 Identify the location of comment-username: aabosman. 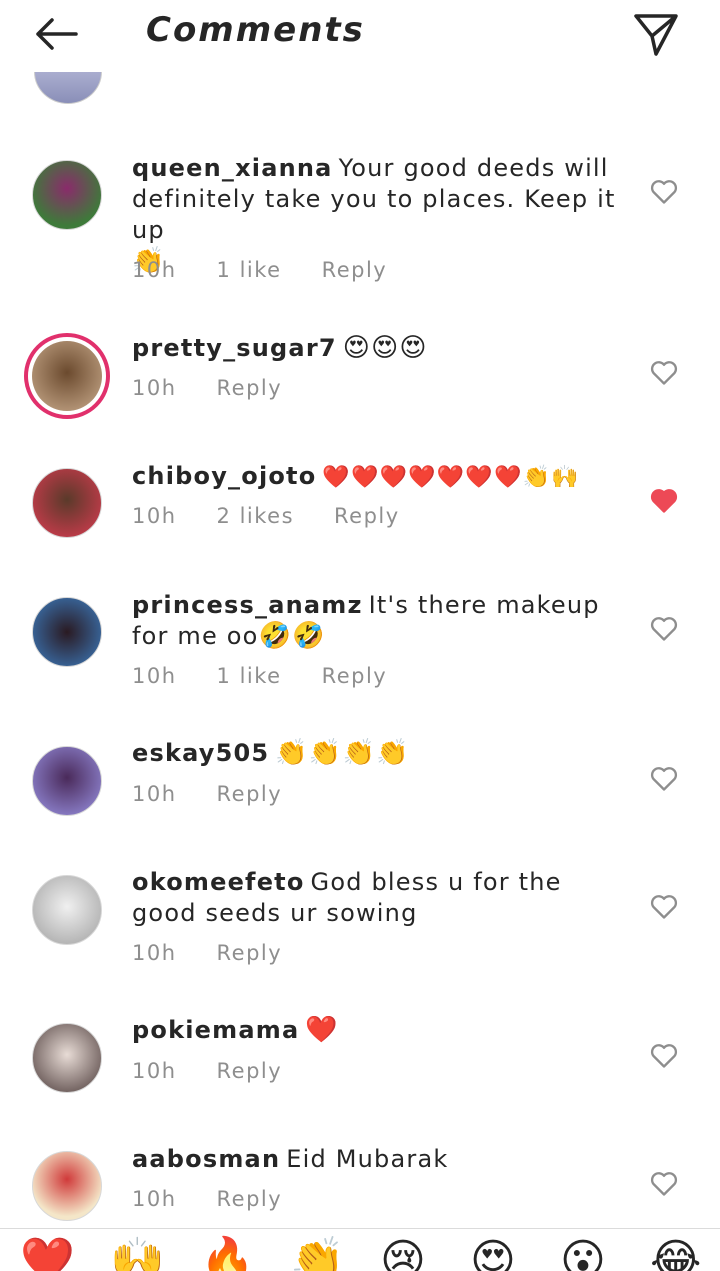
(206, 1159).